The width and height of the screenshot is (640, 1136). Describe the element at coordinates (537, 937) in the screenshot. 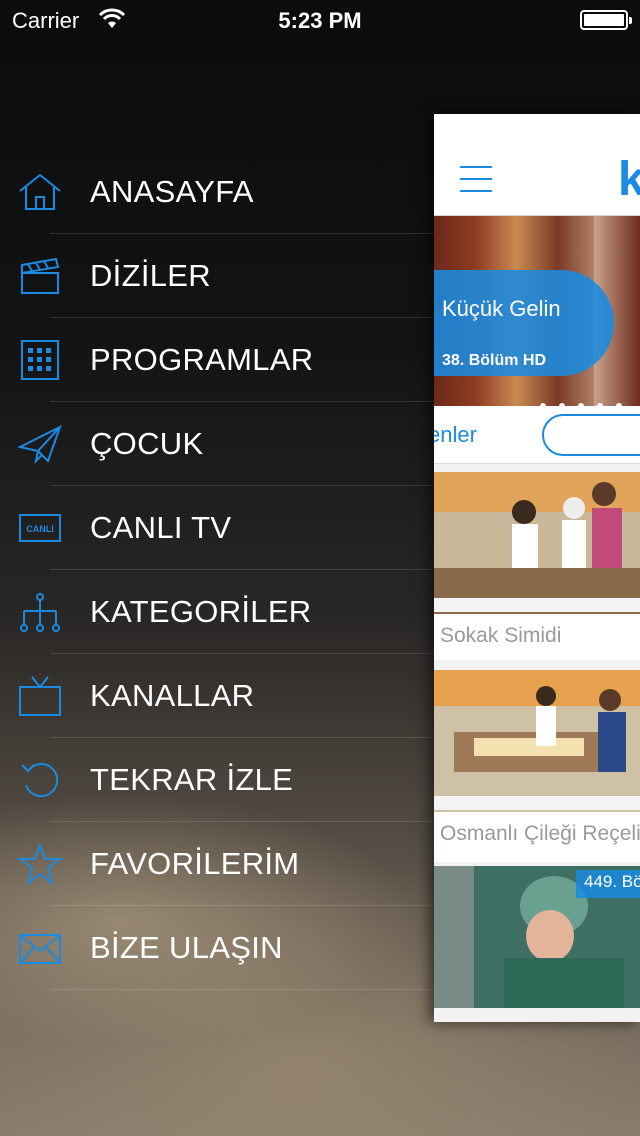

I see `video-card: 449. Bö` at that location.